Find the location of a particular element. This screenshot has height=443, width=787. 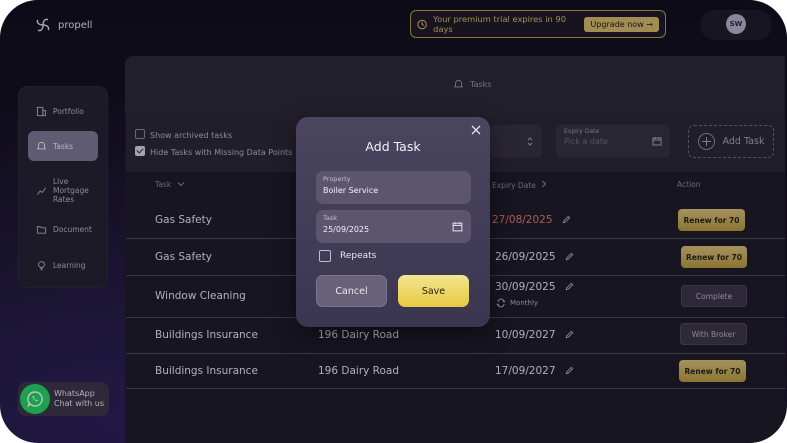

cancel-button: Cancel is located at coordinates (351, 291).